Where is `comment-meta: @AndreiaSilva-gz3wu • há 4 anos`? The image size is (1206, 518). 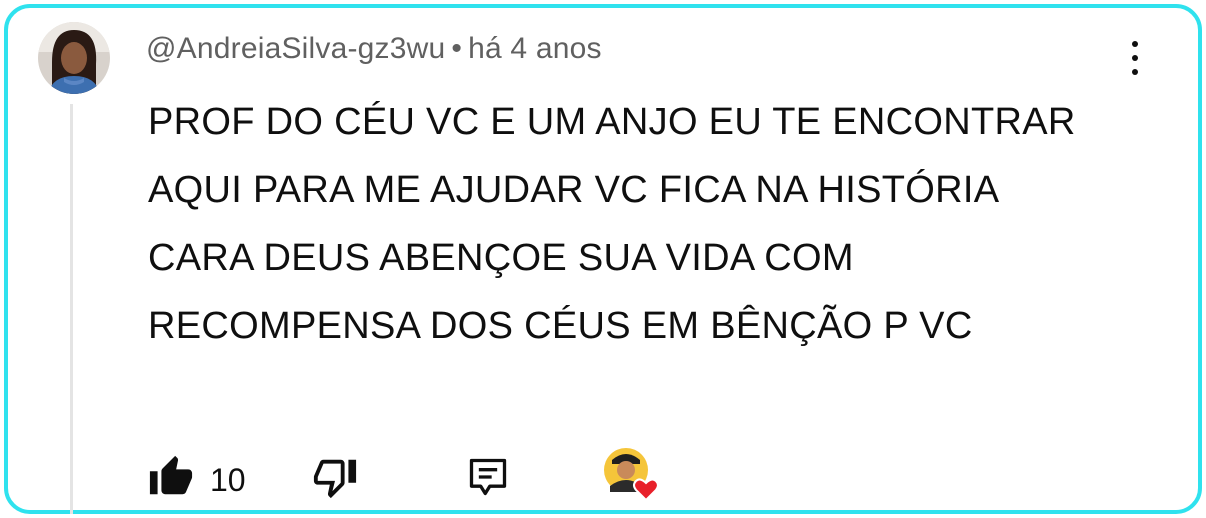 comment-meta: @AndreiaSilva-gz3wu • há 4 anos is located at coordinates (374, 49).